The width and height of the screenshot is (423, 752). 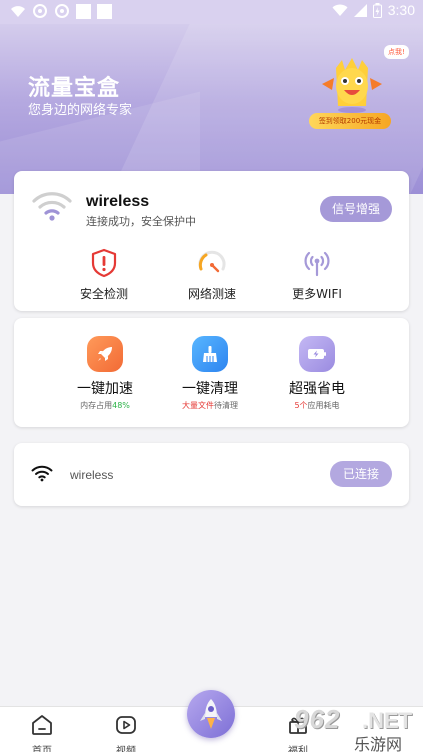 I want to click on nav-video: 视频, so click(x=126, y=732).